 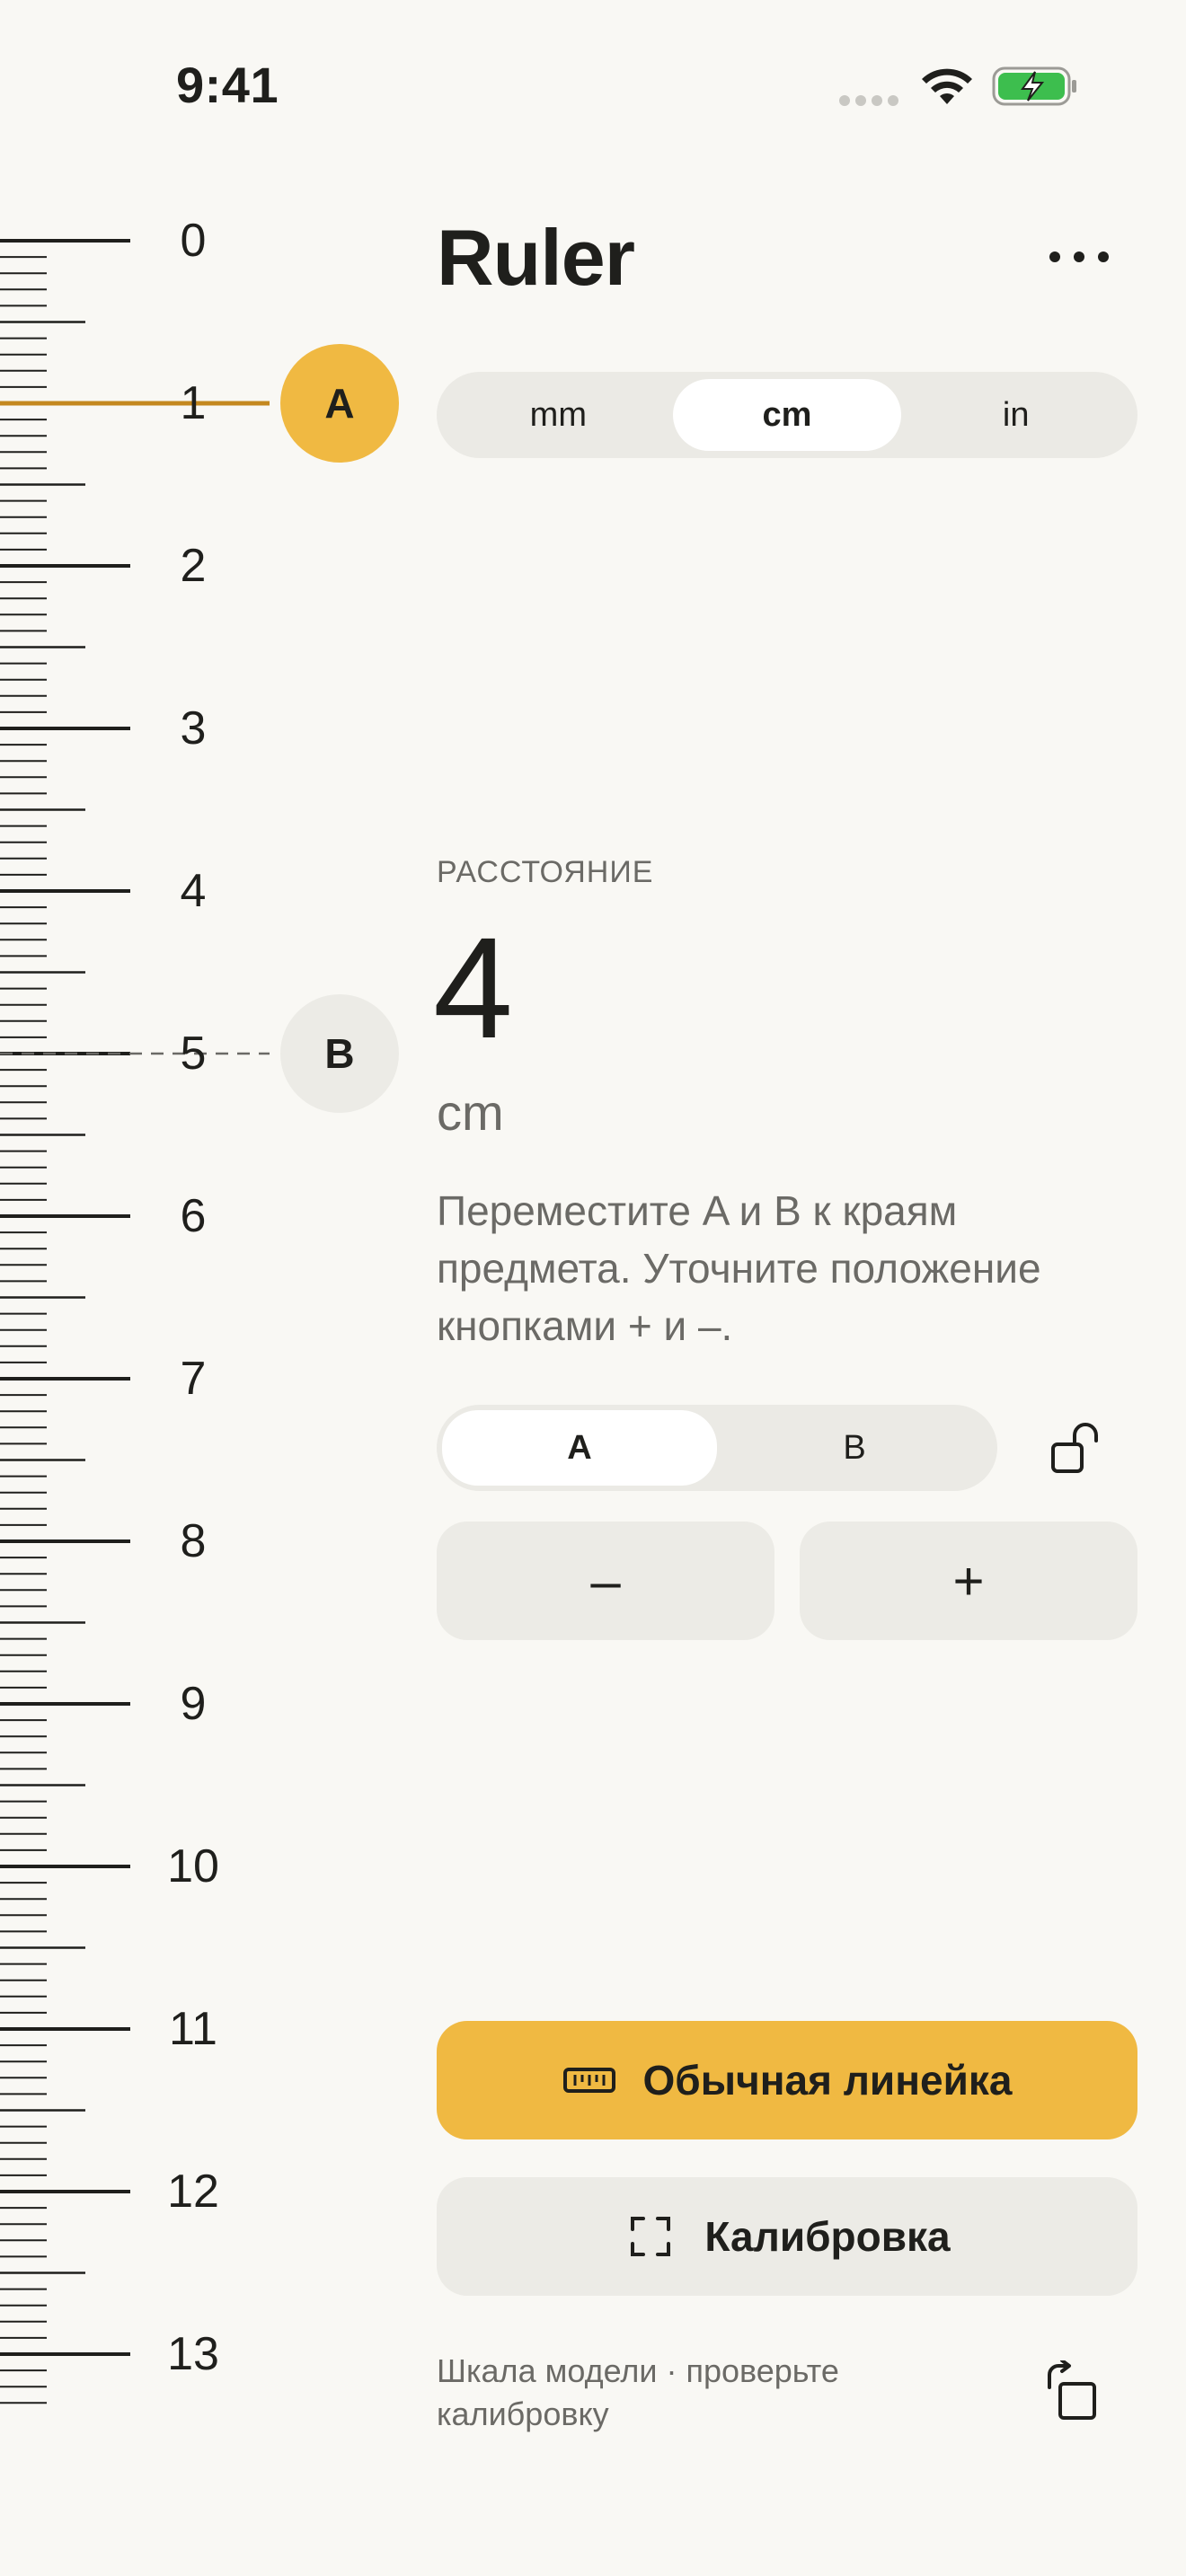 What do you see at coordinates (193, 891) in the screenshot?
I see `ruler-label: 4` at bounding box center [193, 891].